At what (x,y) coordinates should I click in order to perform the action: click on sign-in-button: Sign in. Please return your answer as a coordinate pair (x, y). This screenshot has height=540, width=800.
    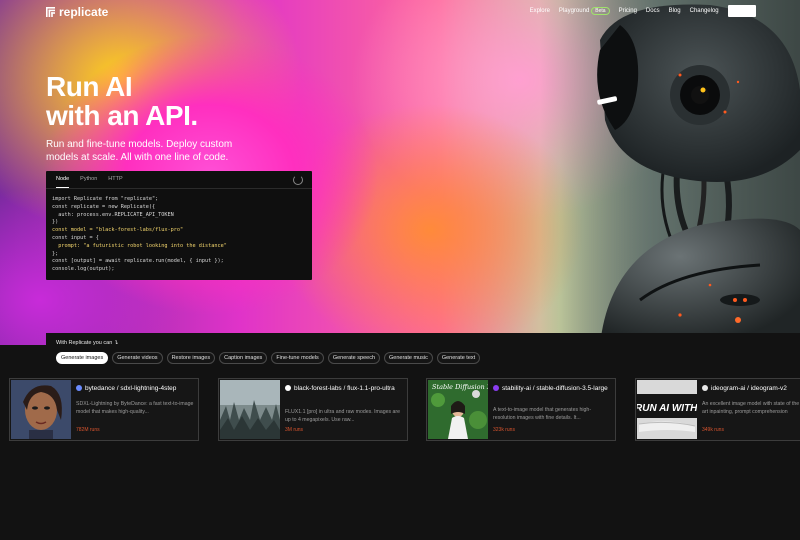
    Looking at the image, I should click on (741, 11).